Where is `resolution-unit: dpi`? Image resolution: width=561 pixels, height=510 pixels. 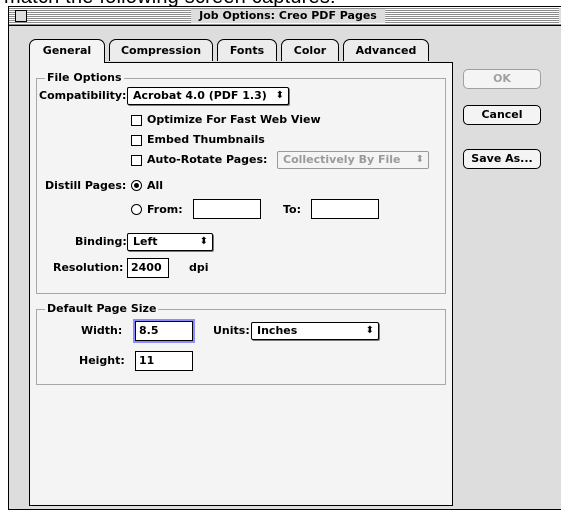 resolution-unit: dpi is located at coordinates (199, 267).